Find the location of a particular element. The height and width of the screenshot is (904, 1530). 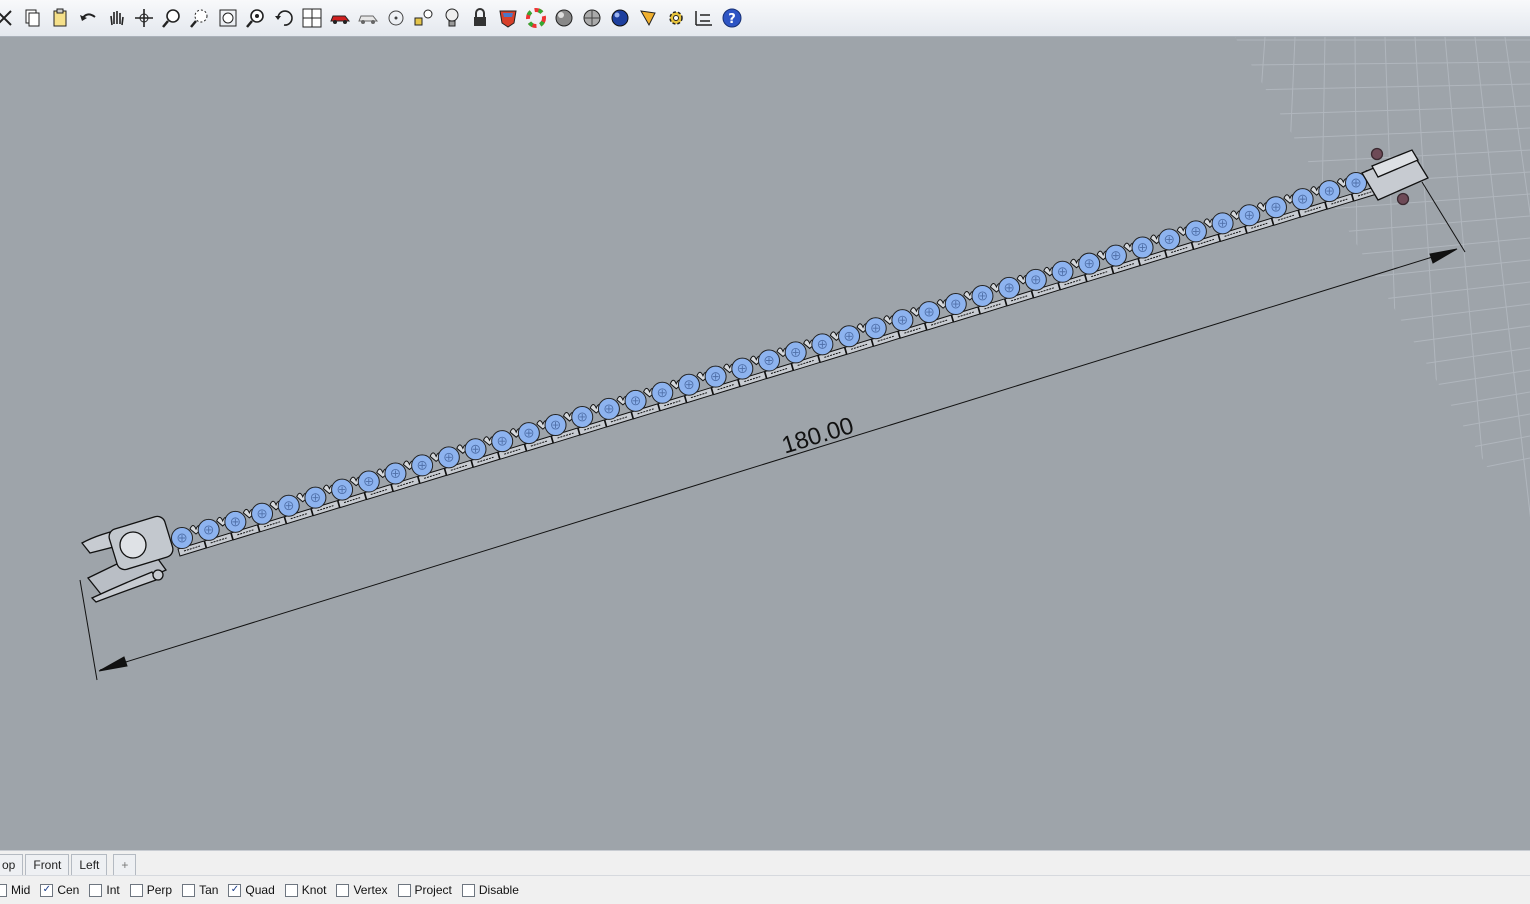

zoom-extents-button is located at coordinates (228, 18).